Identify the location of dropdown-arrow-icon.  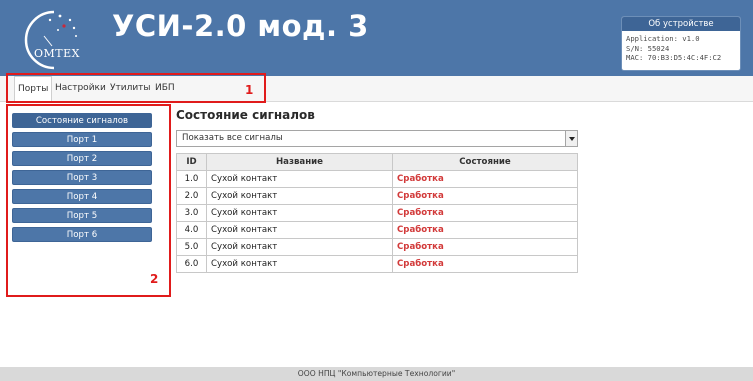
(571, 138).